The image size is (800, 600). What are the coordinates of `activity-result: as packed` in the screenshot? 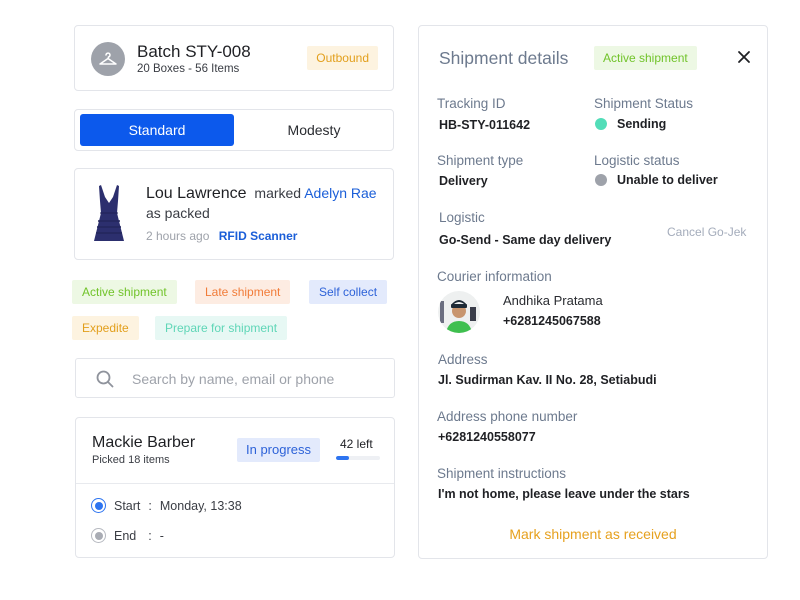 It's located at (178, 213).